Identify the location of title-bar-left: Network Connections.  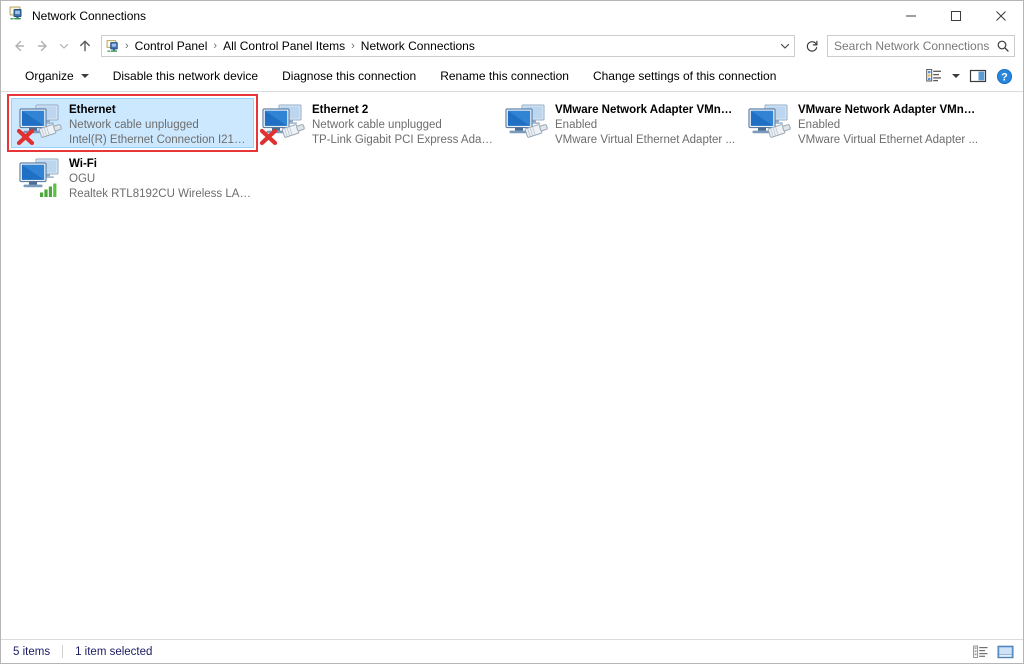
(73, 16).